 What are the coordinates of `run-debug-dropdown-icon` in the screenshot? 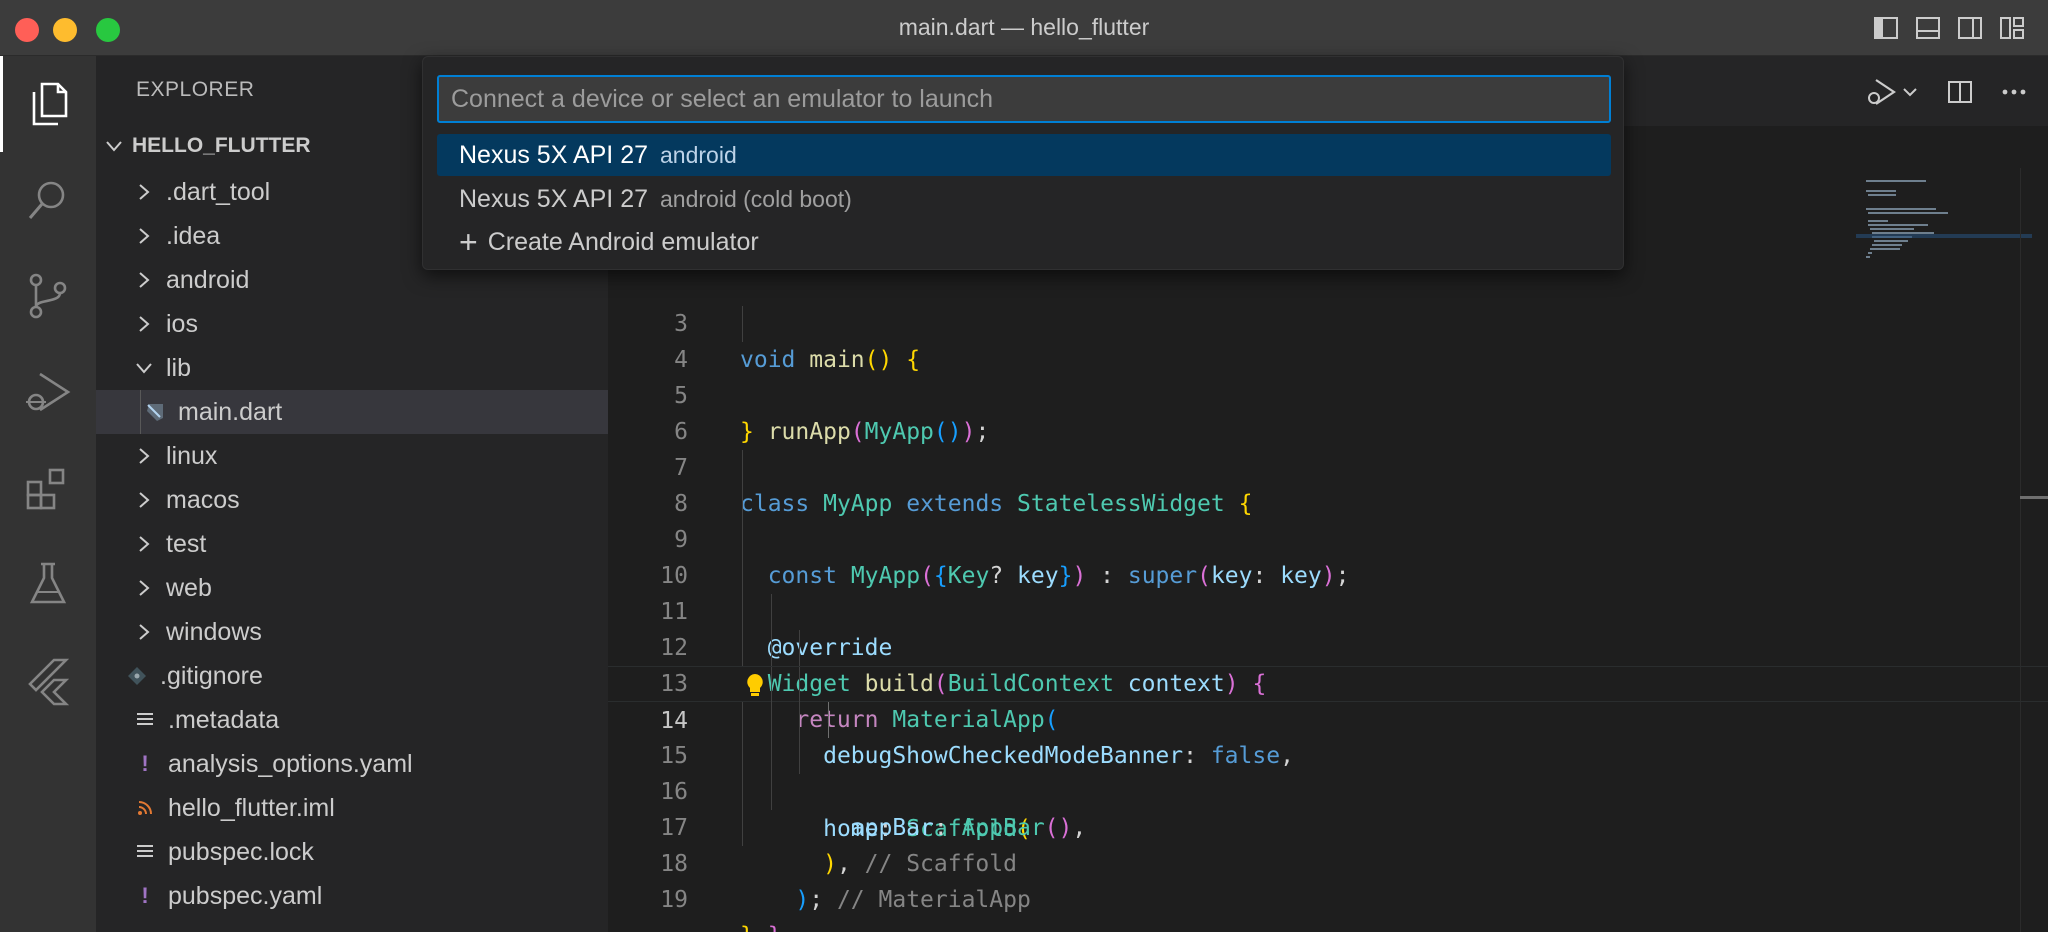 It's located at (1892, 94).